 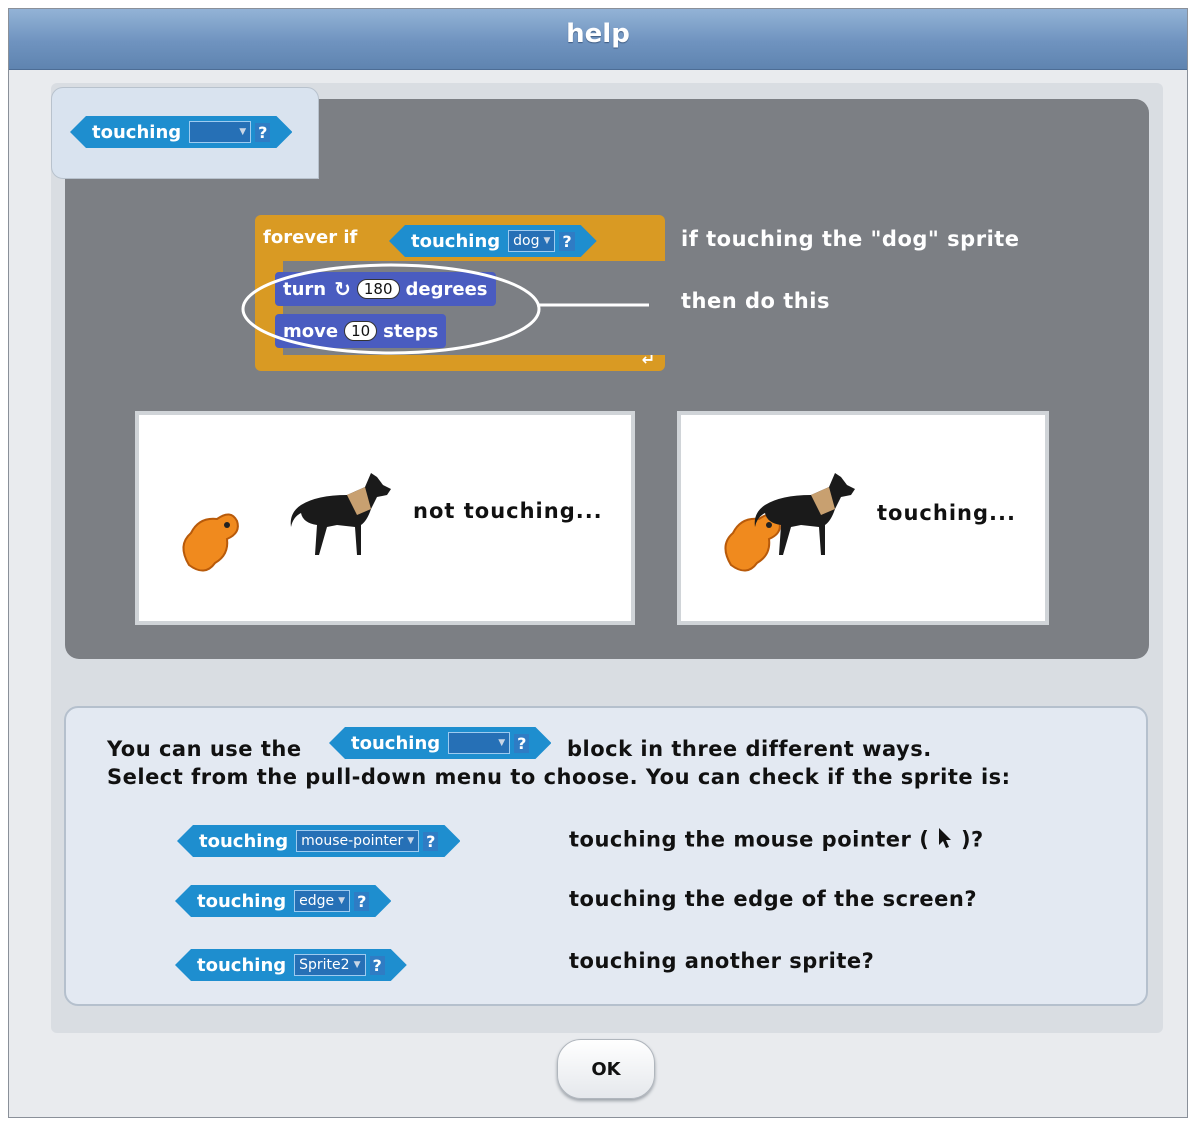 What do you see at coordinates (773, 899) in the screenshot?
I see `option-desc-edge: touching the edge of the screen?` at bounding box center [773, 899].